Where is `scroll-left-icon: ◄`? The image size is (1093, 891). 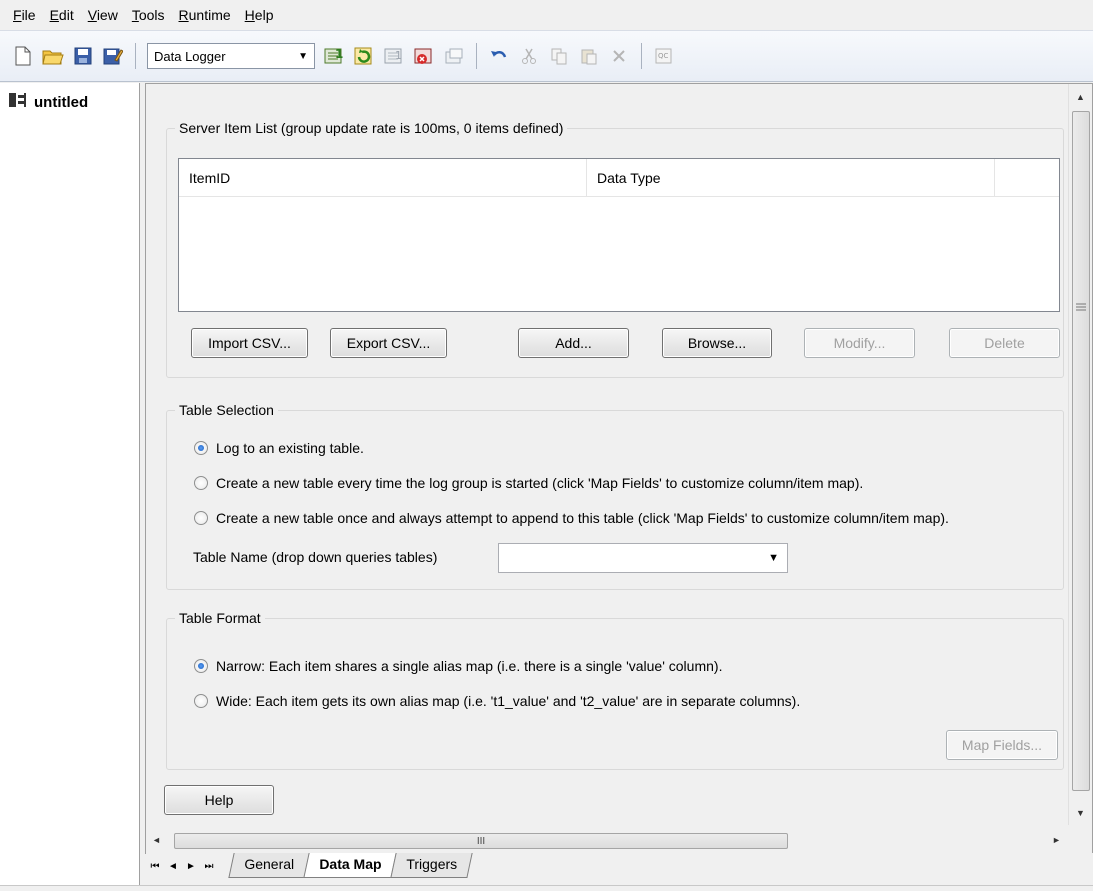 scroll-left-icon: ◄ is located at coordinates (156, 840).